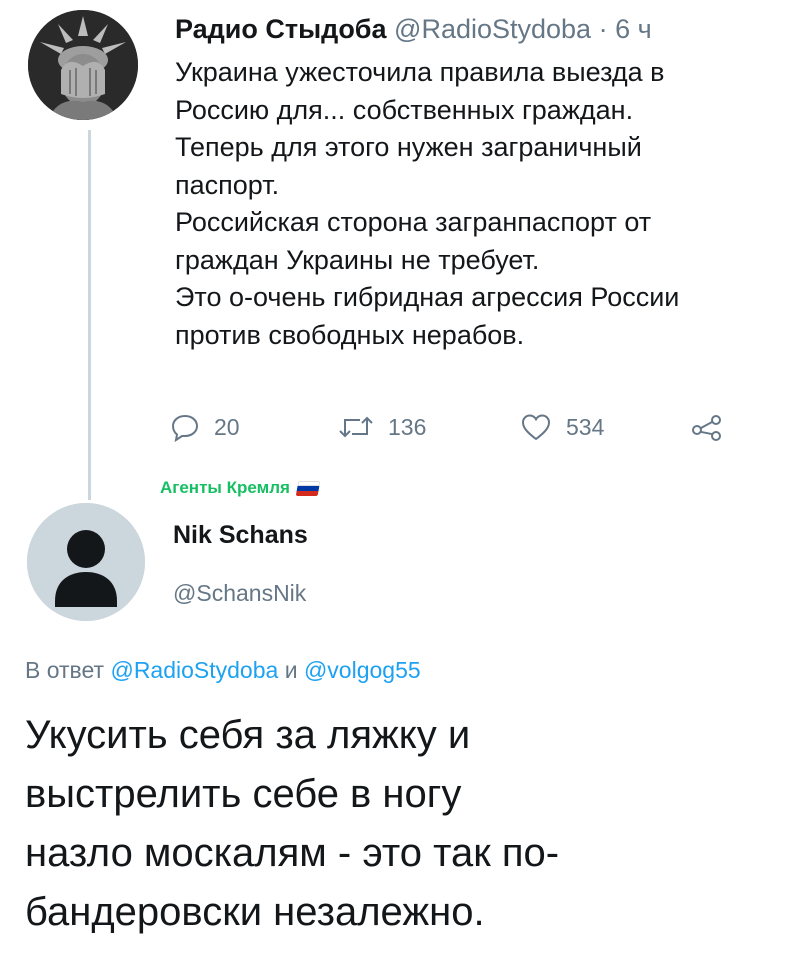  Describe the element at coordinates (492, 29) in the screenshot. I see `author-handle: @RadioStydoba` at that location.